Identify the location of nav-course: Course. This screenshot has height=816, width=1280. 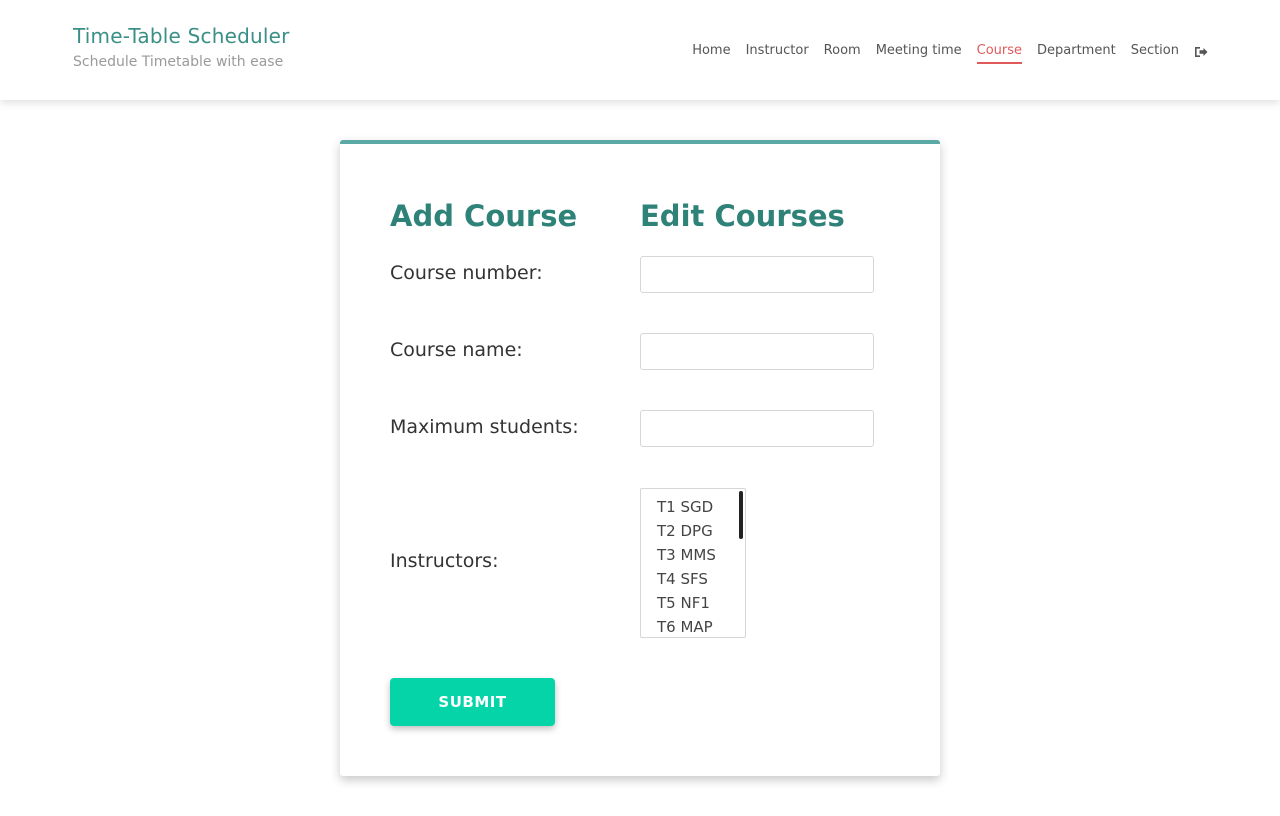
(999, 52).